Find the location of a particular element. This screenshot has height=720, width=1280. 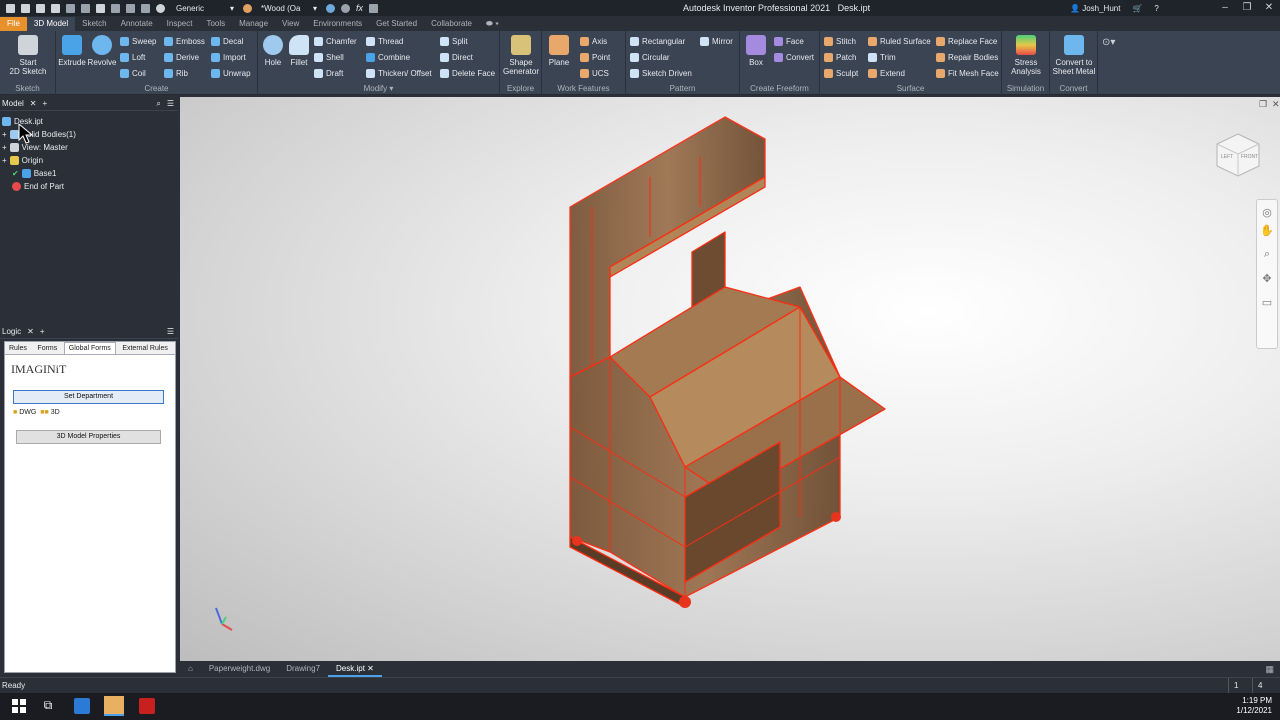

chamfer-button: Chamfer is located at coordinates (335, 41).